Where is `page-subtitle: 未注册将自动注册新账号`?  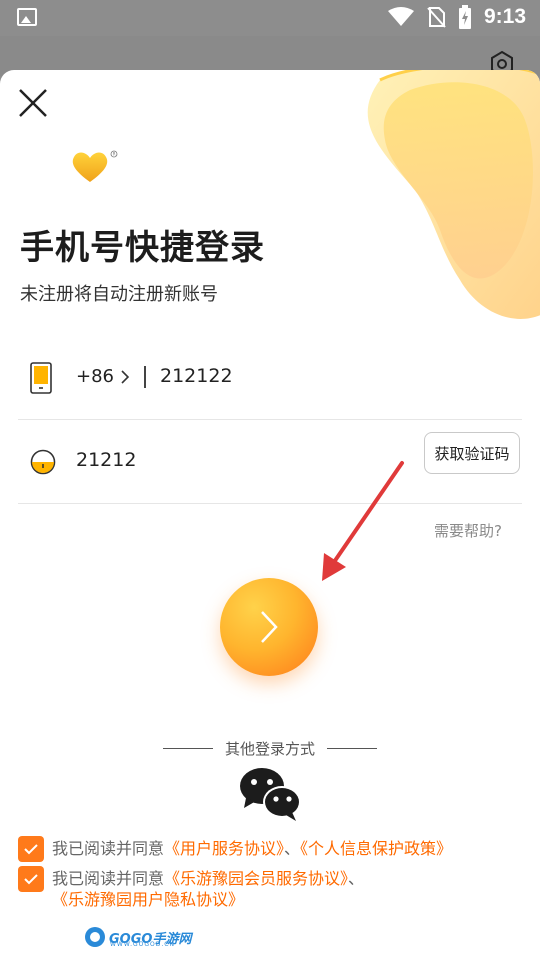
page-subtitle: 未注册将自动注册新账号 is located at coordinates (119, 294).